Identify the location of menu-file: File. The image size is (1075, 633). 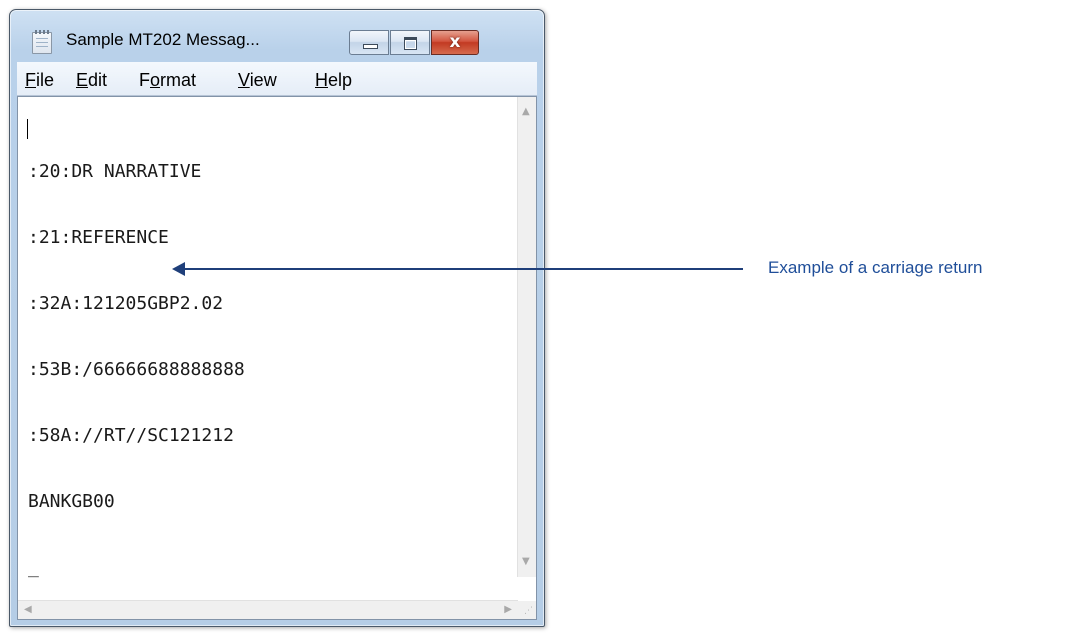
(39, 80).